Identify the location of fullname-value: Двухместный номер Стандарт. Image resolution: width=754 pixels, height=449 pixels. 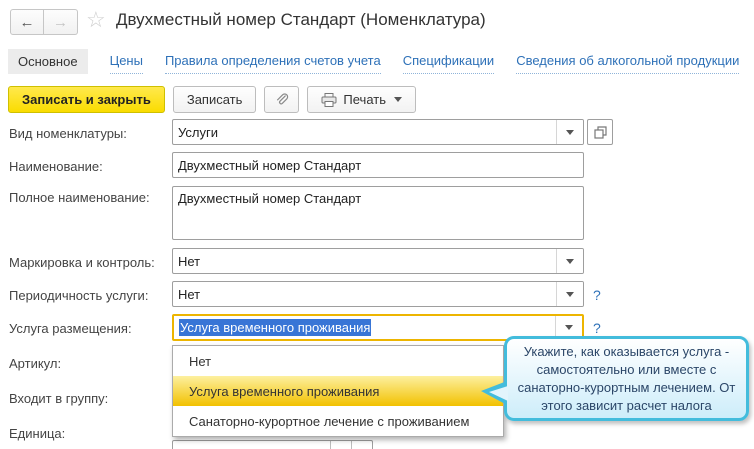
(270, 198).